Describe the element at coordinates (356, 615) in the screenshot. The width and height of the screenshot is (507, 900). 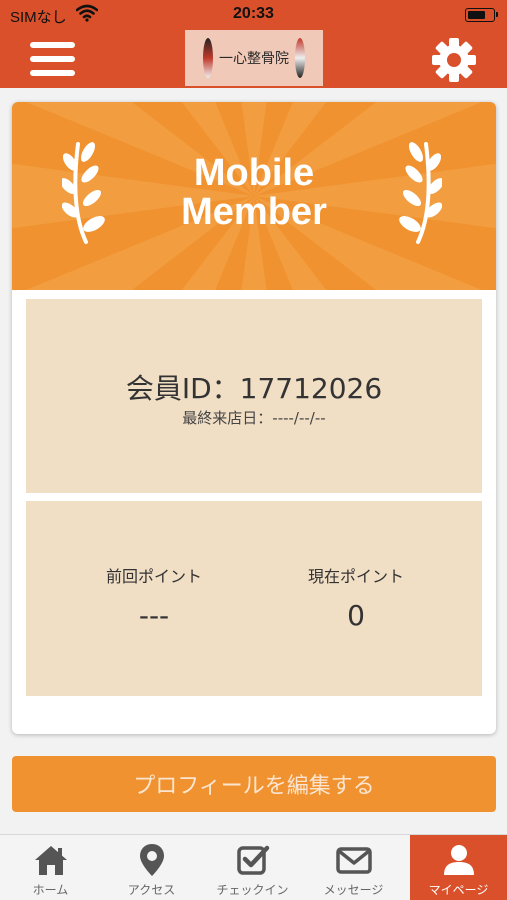
I see `current-points-value: 0` at that location.